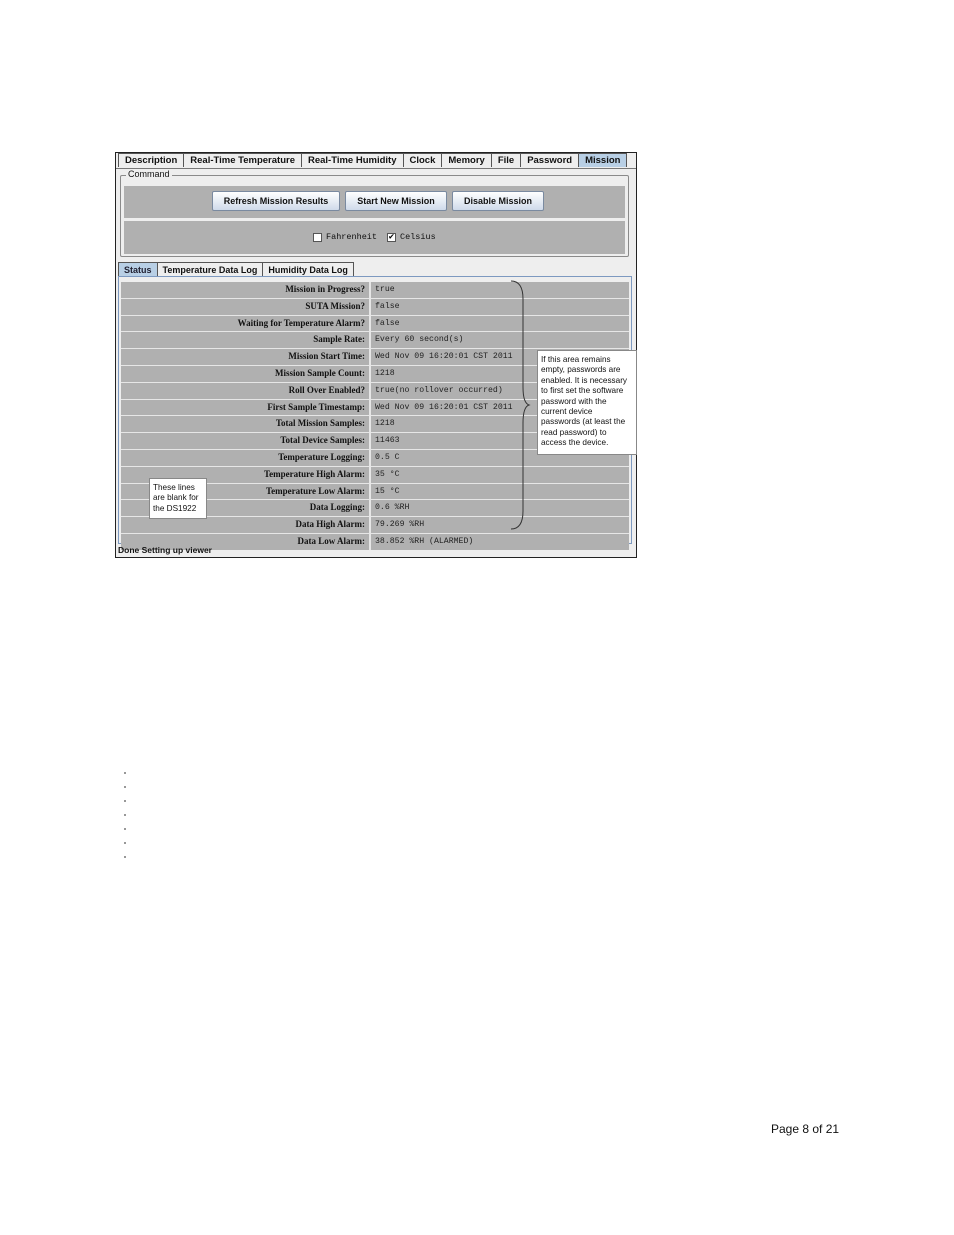 This screenshot has height=1235, width=954. Describe the element at coordinates (246, 525) in the screenshot. I see `status-row-label: Data High Alarm:` at that location.